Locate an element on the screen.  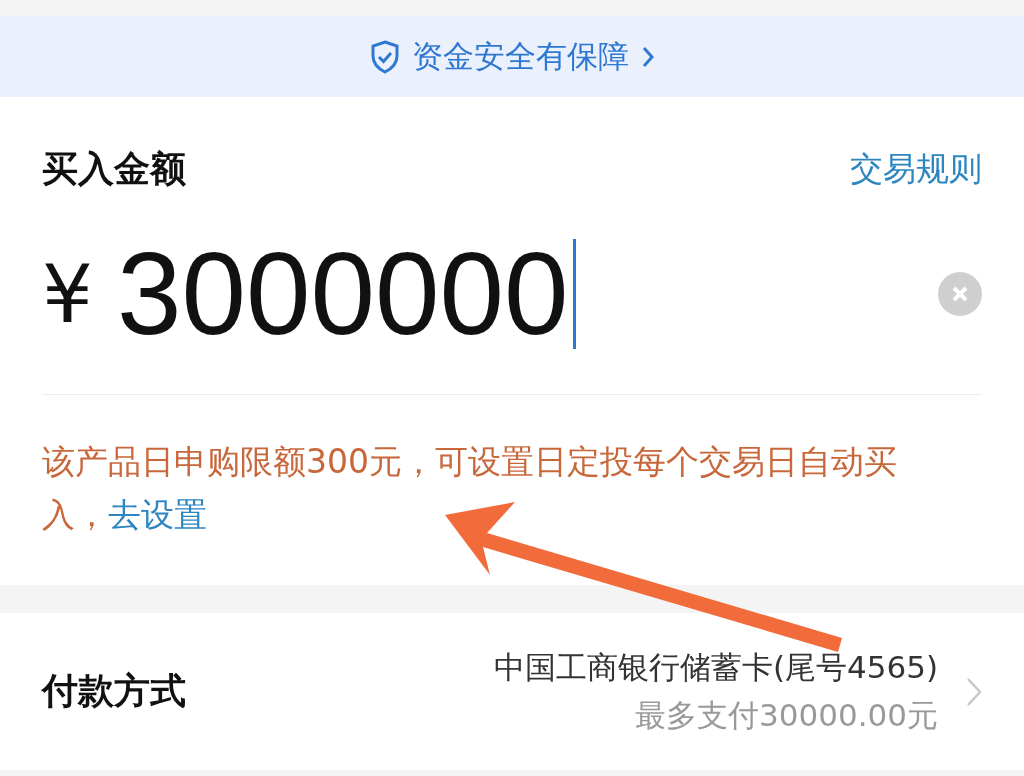
amount-input: 3000000 is located at coordinates (346, 294).